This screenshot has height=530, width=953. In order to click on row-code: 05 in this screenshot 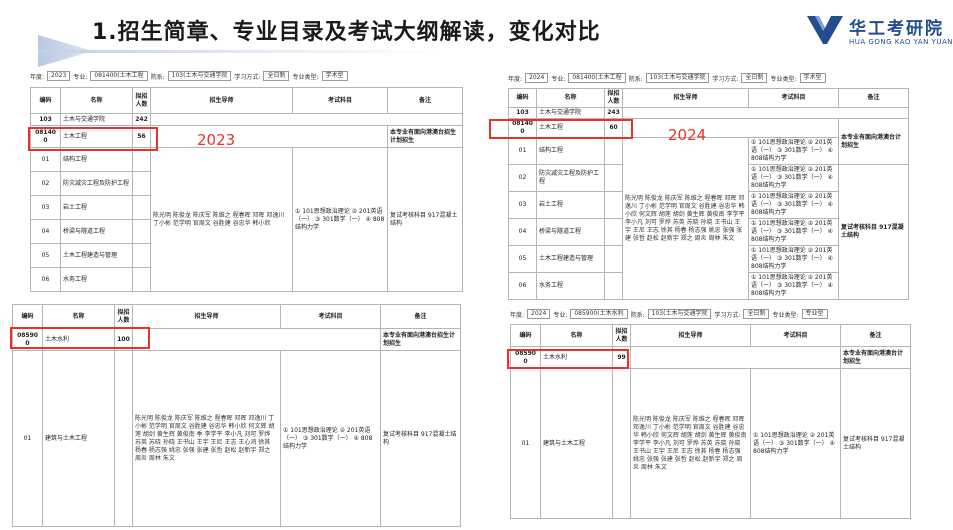, I will do `click(522, 259)`.